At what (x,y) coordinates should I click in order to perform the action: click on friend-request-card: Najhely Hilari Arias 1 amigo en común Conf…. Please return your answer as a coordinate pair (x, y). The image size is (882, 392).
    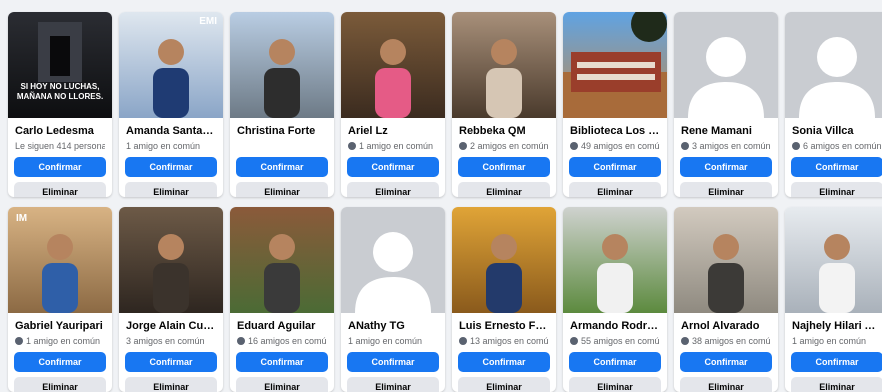
    Looking at the image, I should click on (833, 299).